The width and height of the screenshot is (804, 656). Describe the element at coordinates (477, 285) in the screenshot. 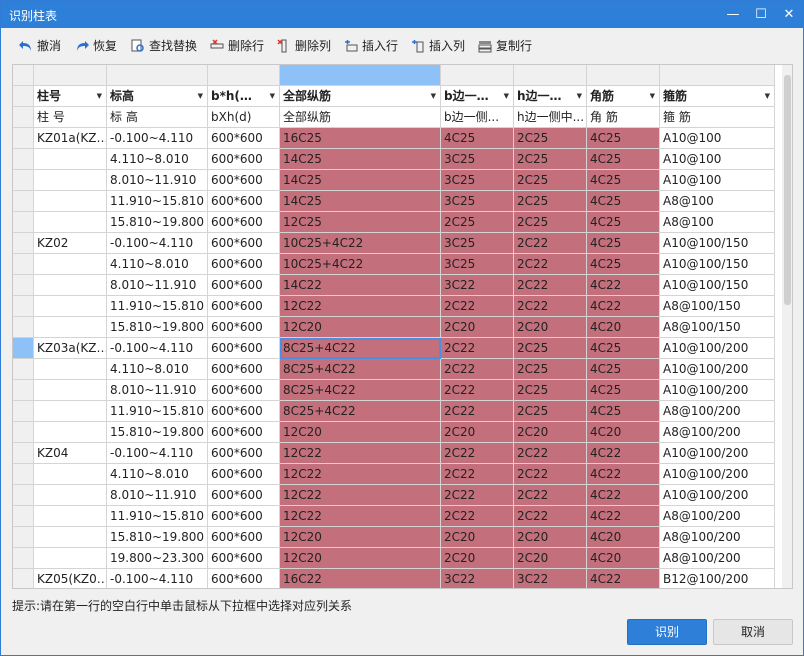

I see `table-cell: 3C22` at that location.